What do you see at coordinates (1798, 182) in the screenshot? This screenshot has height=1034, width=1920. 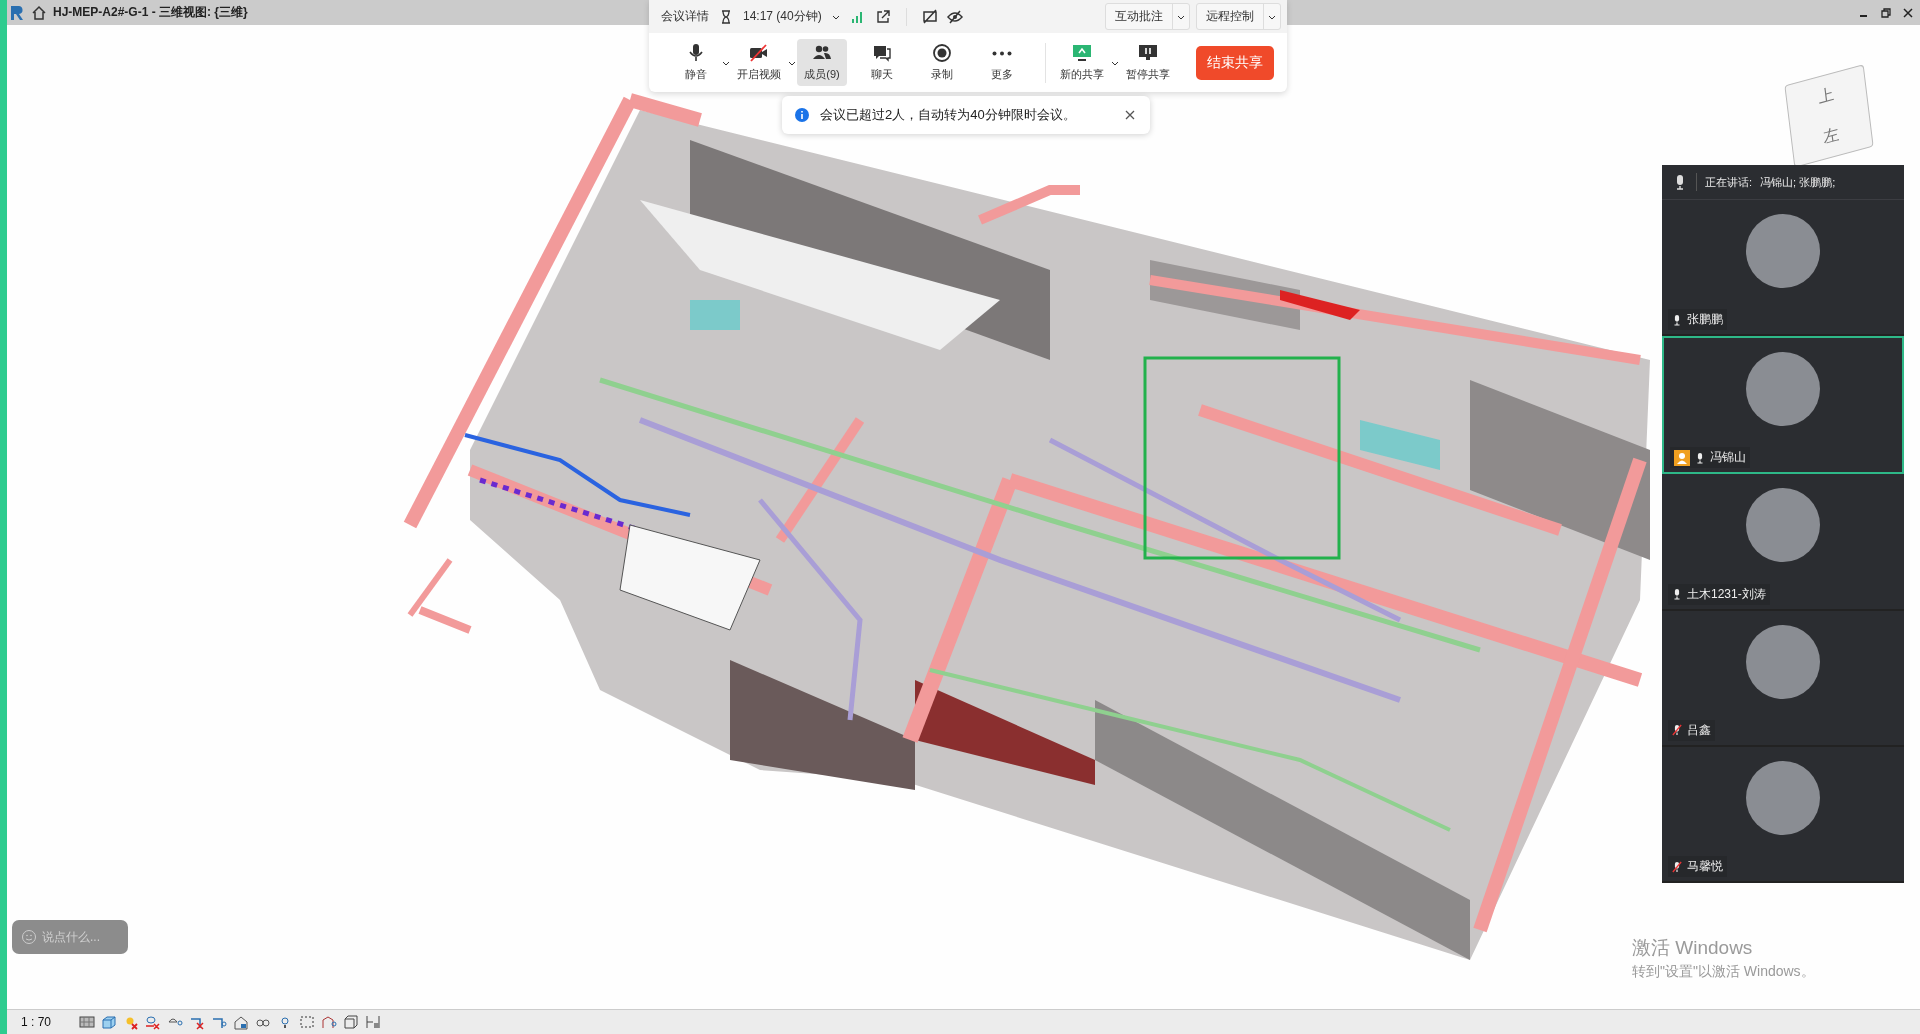 I see `speaker-names: 冯锦山; 张鹏鹏;` at bounding box center [1798, 182].